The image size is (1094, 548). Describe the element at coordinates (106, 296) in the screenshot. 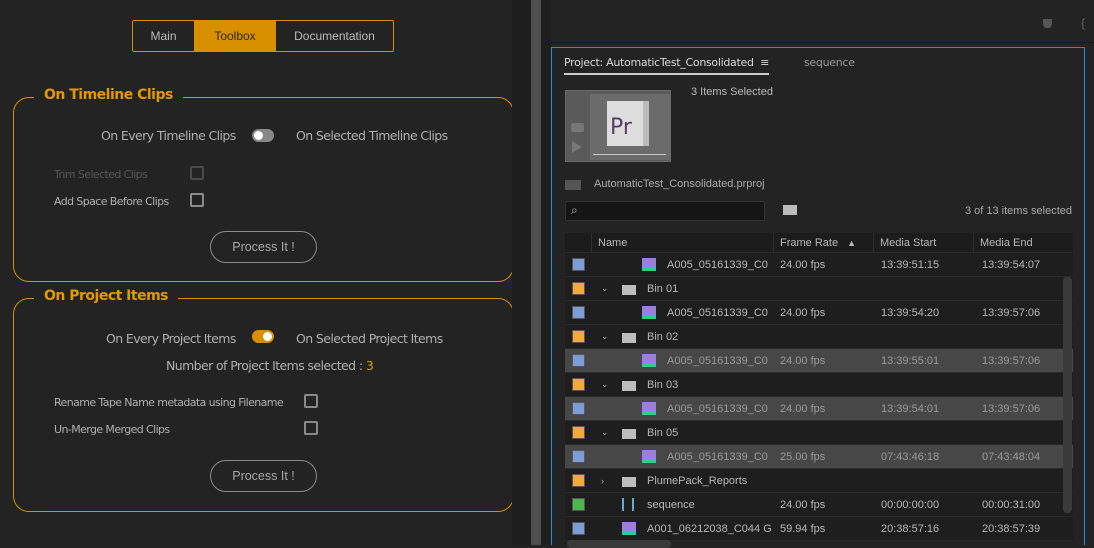

I see `group-title: On Project Items` at that location.